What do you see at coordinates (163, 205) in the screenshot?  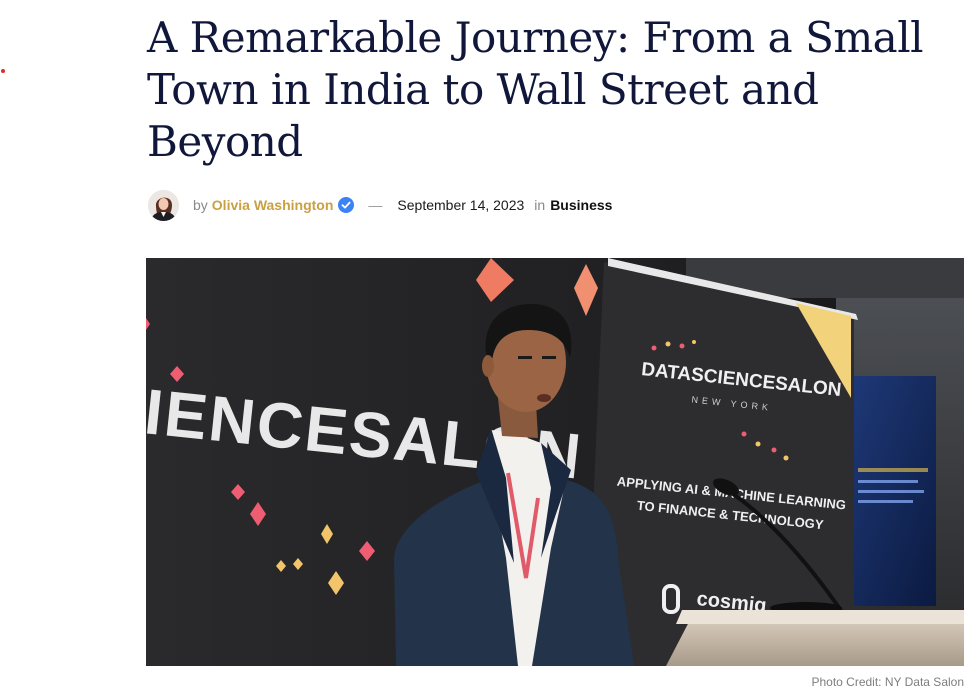 I see `author-avatar` at bounding box center [163, 205].